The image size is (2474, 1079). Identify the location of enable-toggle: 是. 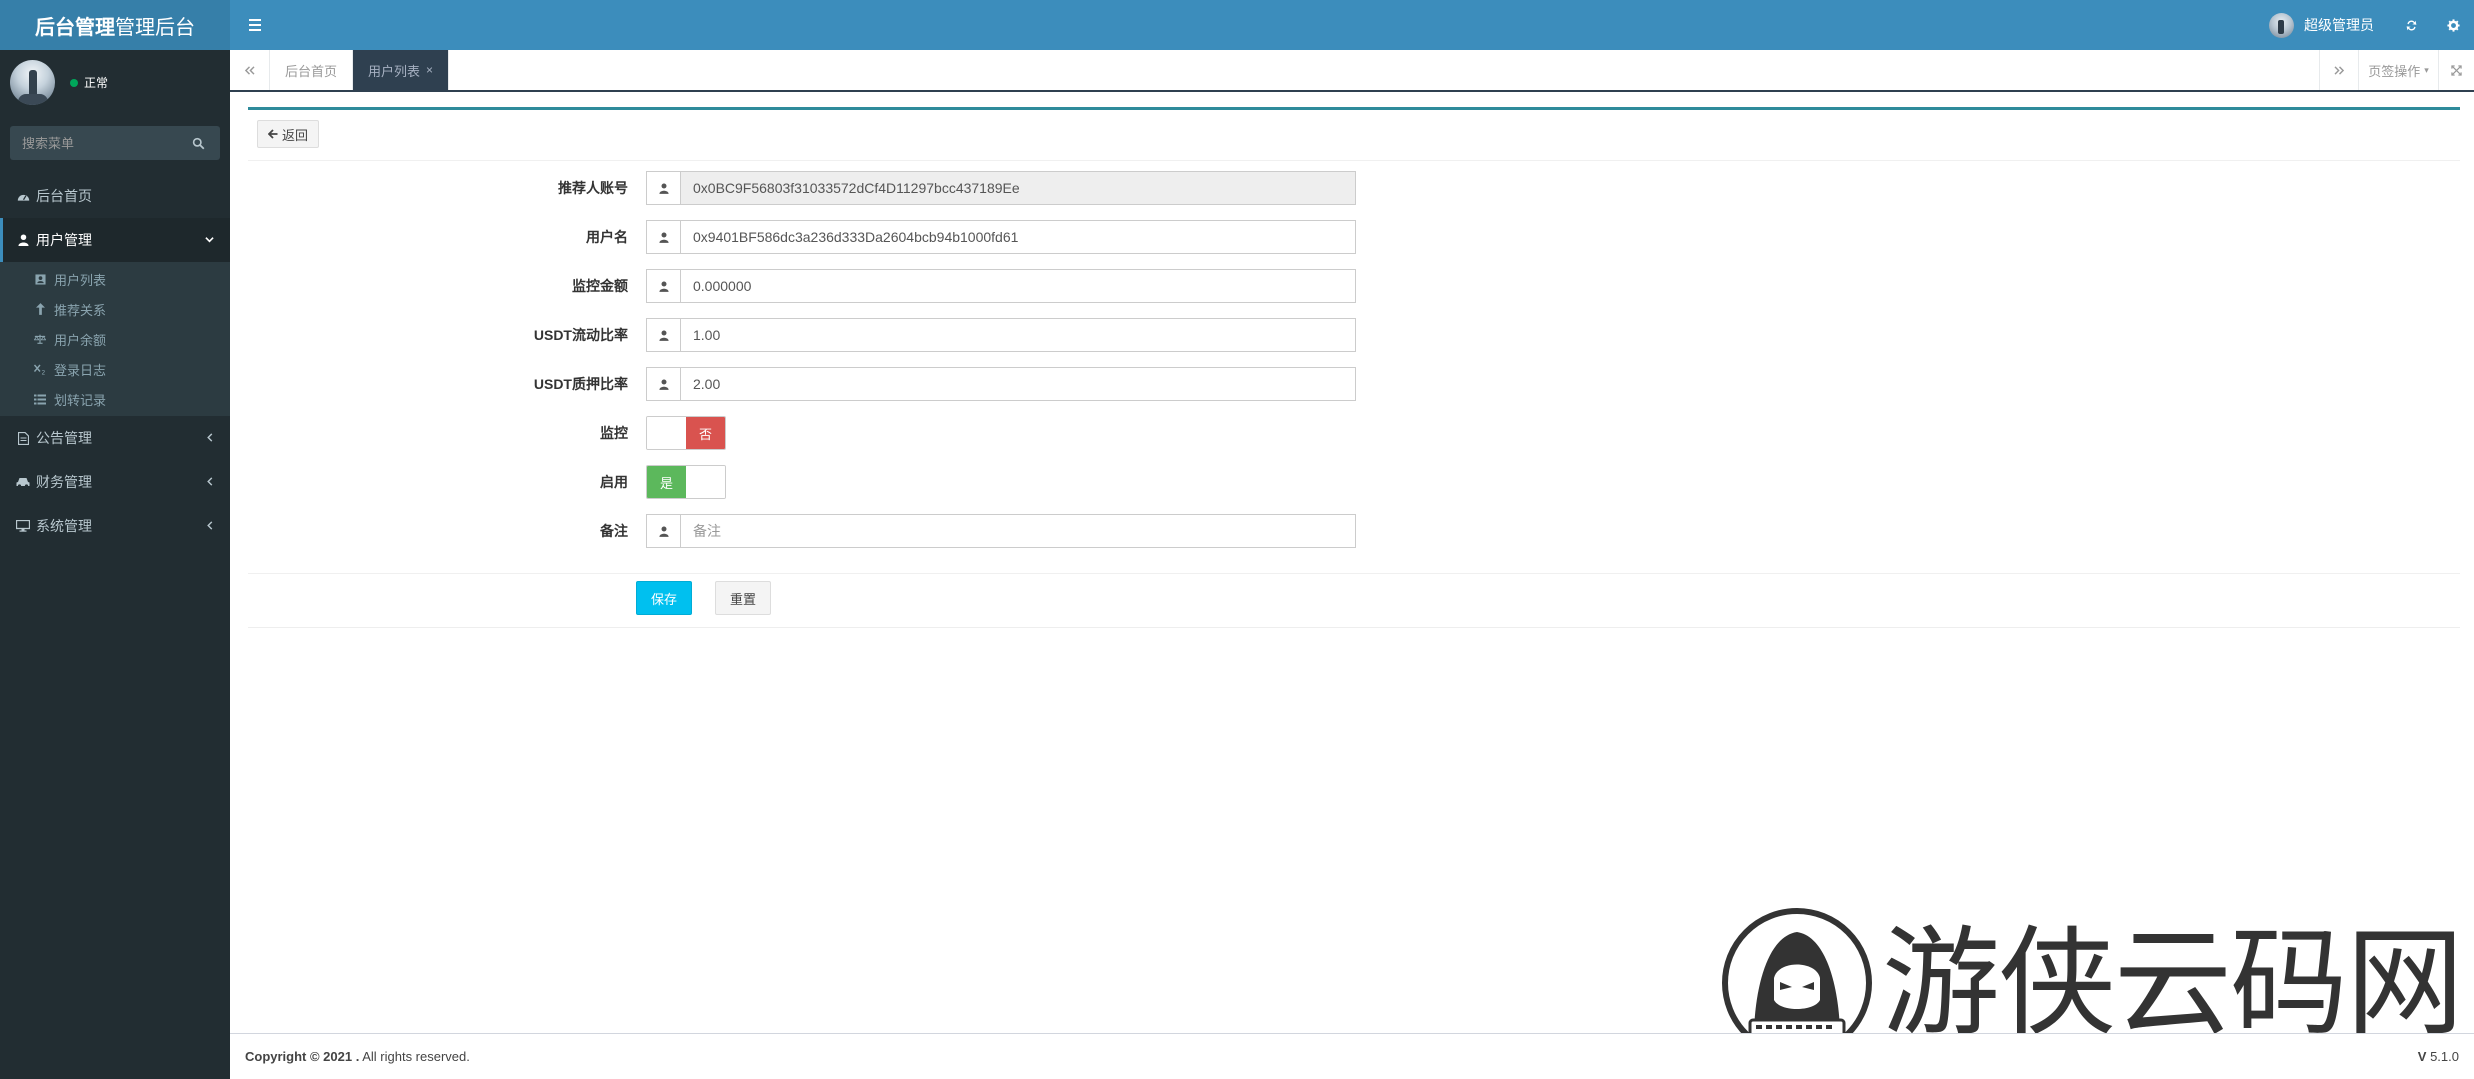
(686, 482).